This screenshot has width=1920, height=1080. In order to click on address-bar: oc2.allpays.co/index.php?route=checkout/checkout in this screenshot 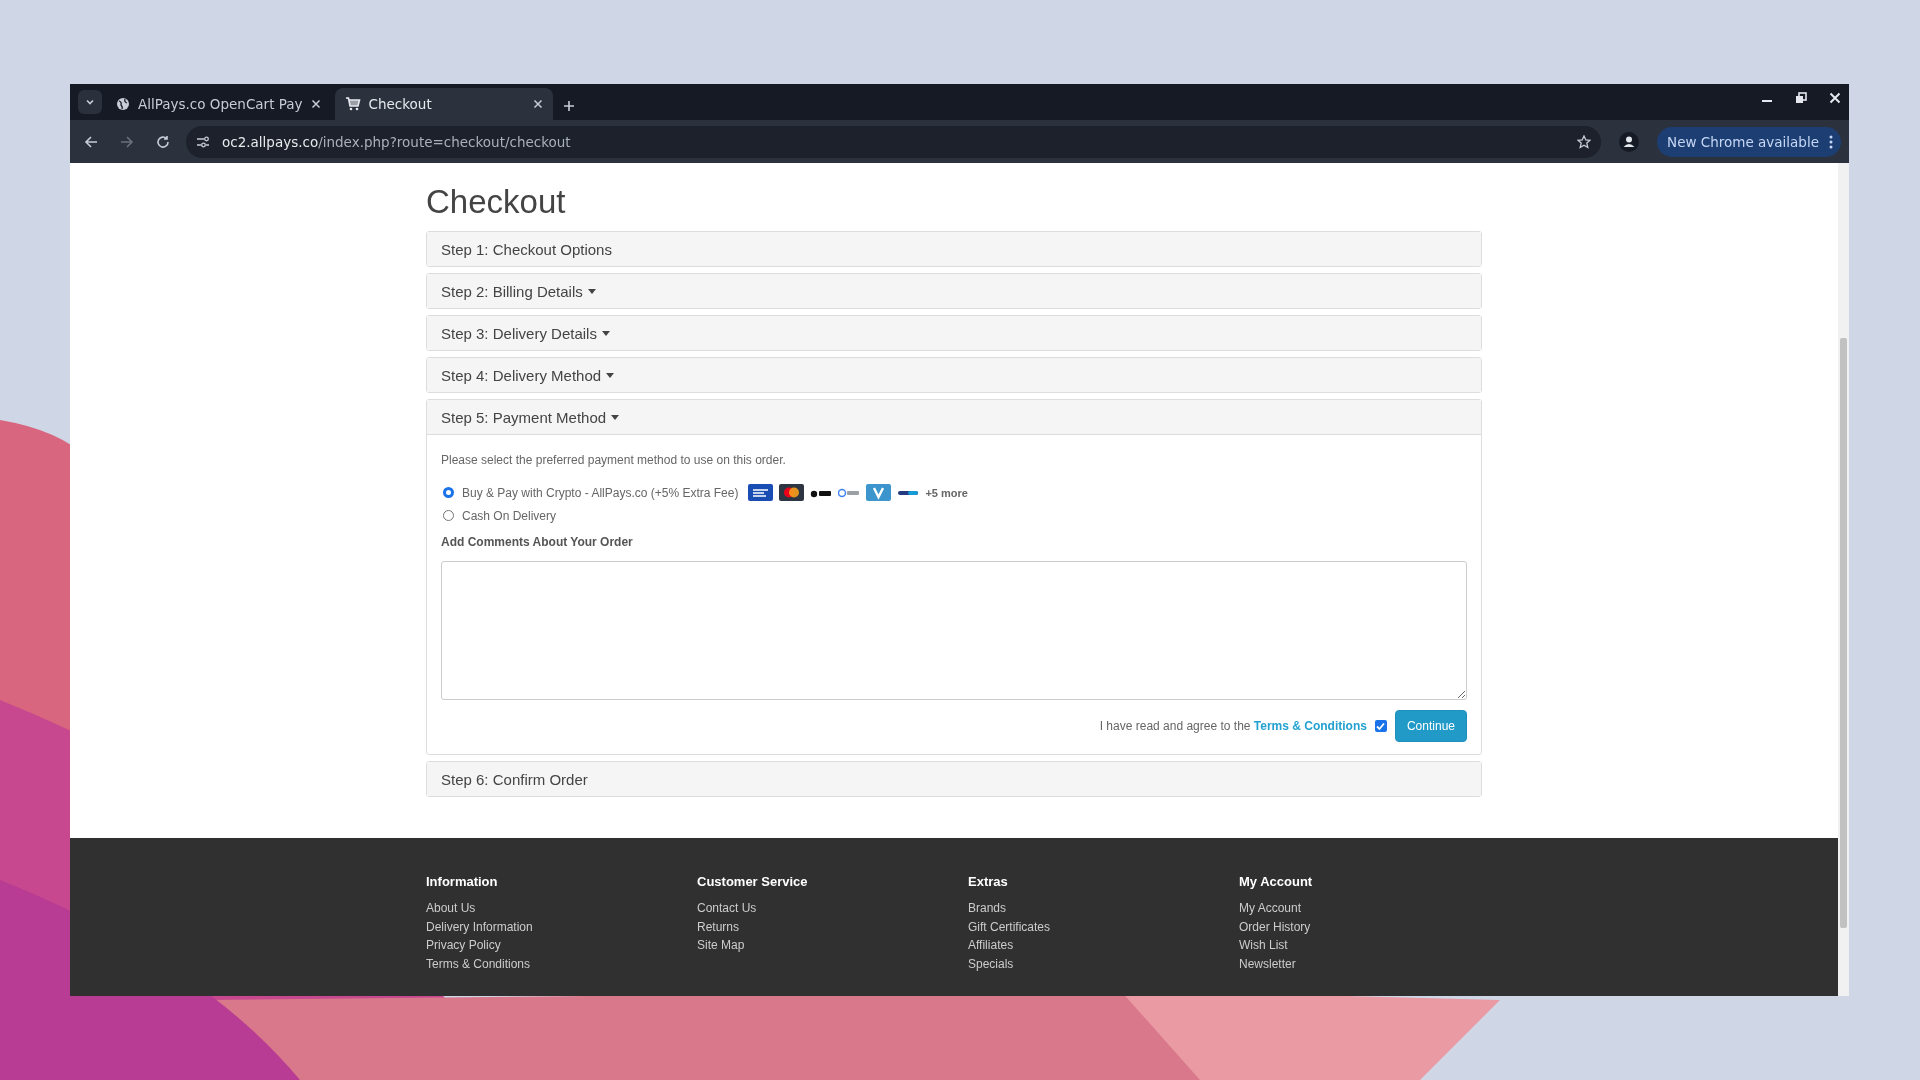, I will do `click(894, 141)`.